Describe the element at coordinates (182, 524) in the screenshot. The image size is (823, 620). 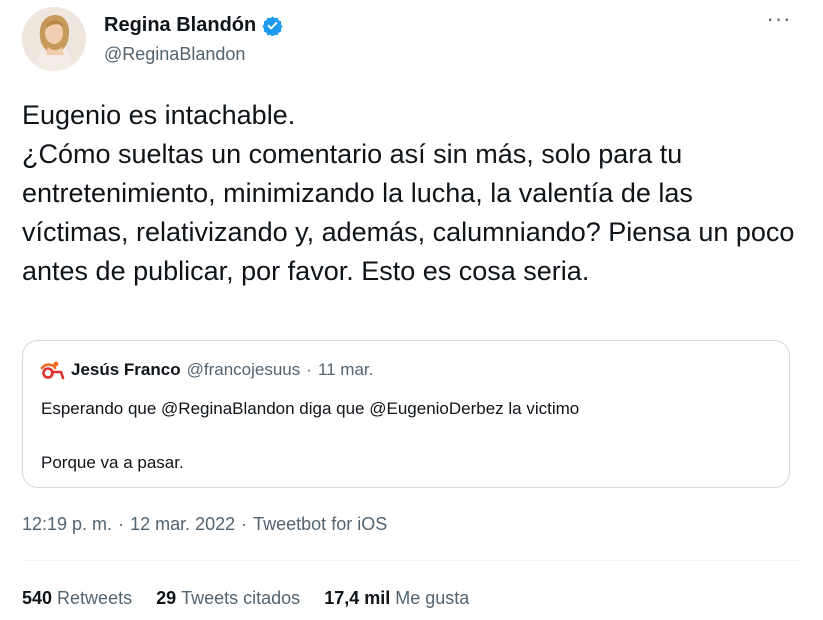
I see `tweet-date: 12 mar. 2022` at that location.